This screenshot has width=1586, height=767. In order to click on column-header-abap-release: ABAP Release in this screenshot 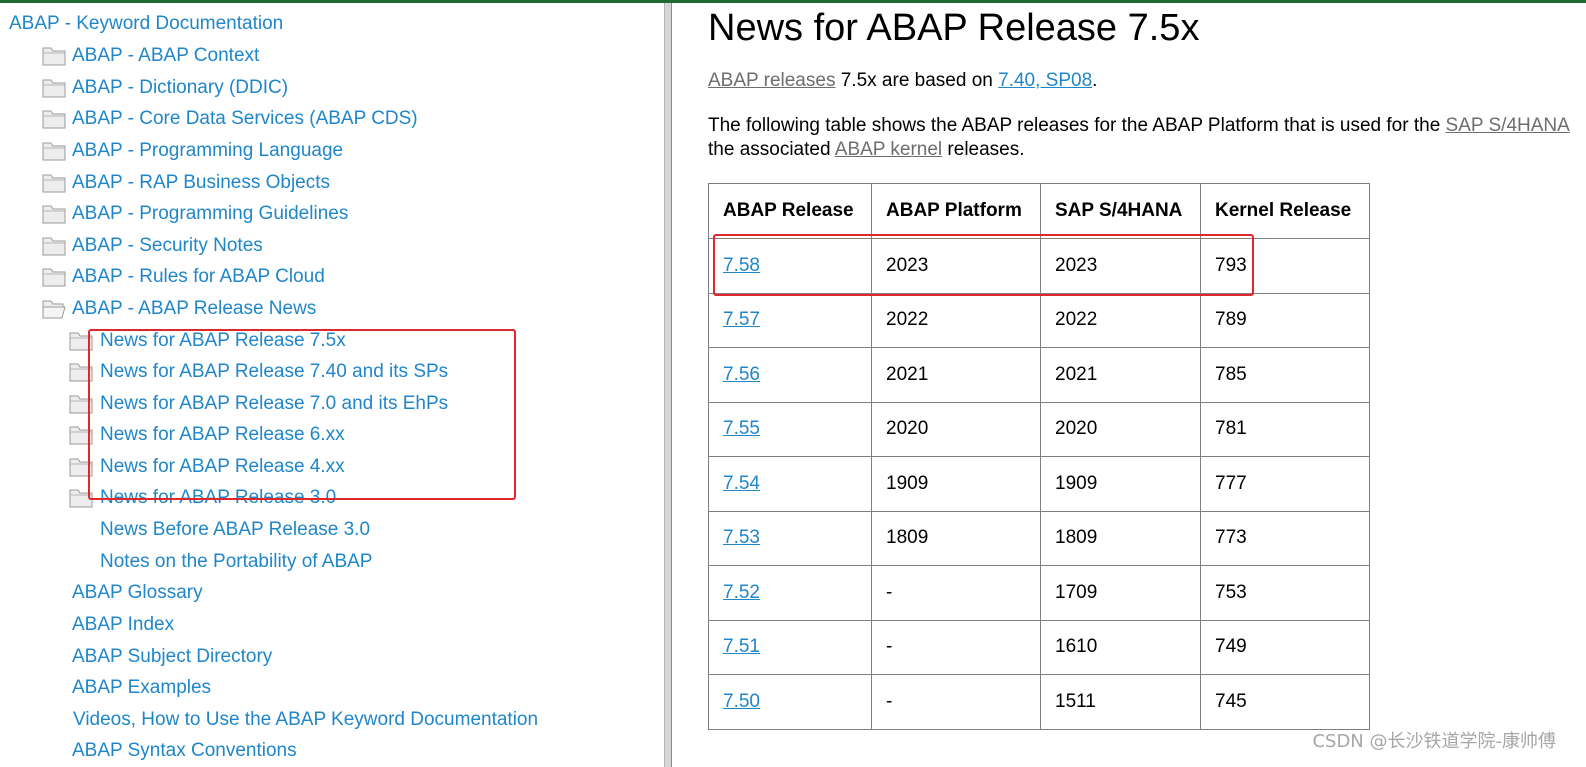, I will do `click(790, 211)`.